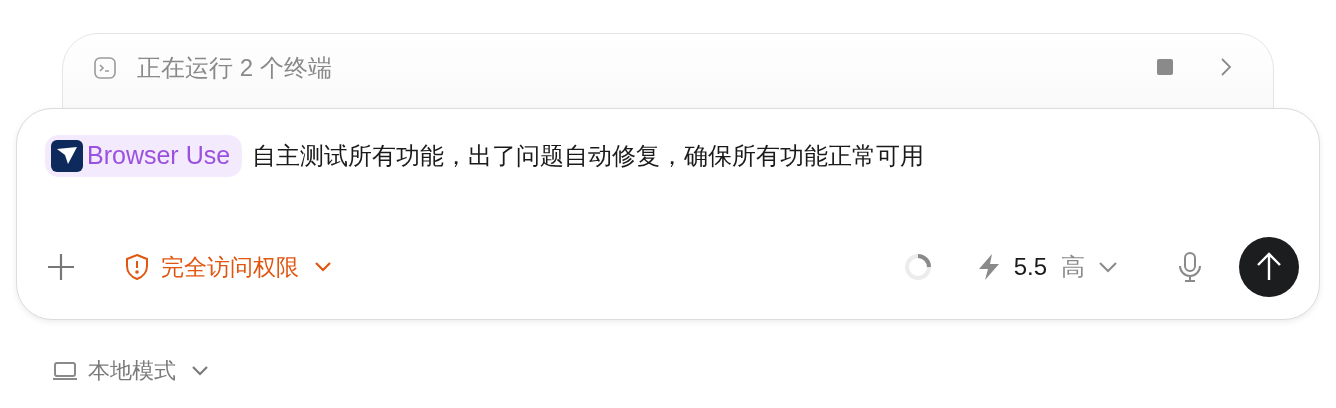  What do you see at coordinates (234, 68) in the screenshot?
I see `terminal-status: 正在运行 2 个终端` at bounding box center [234, 68].